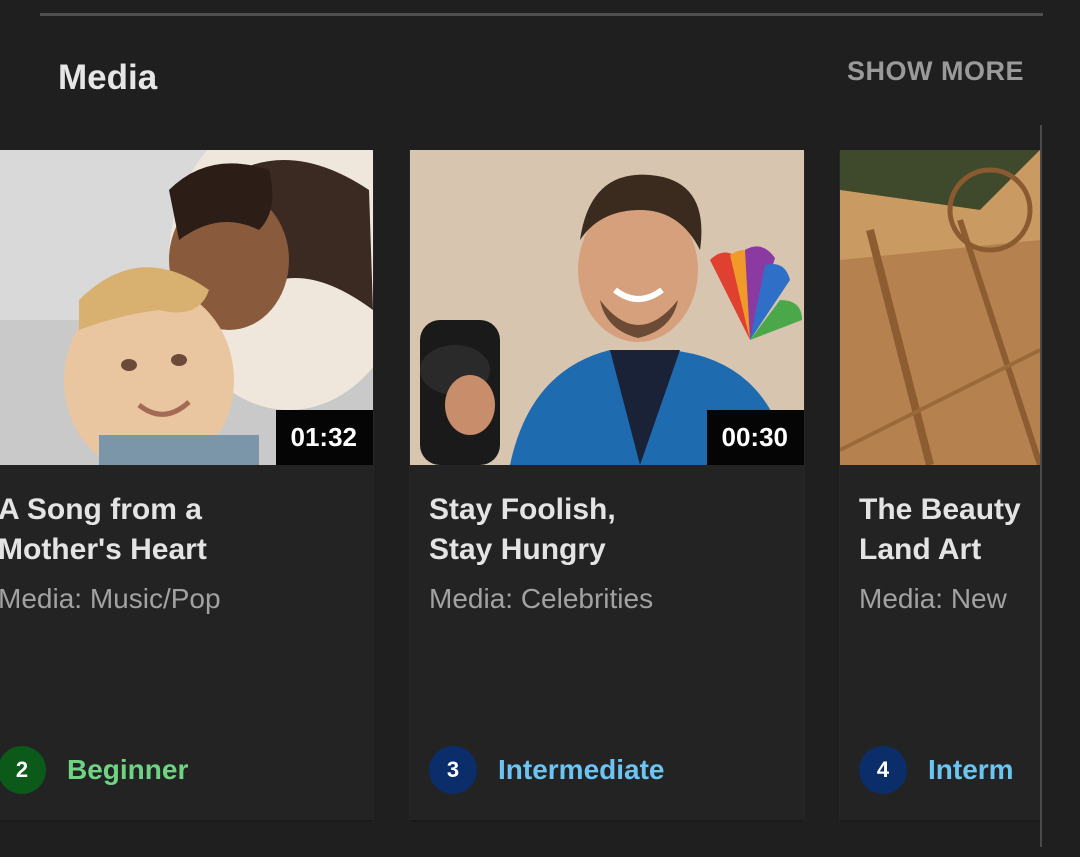 This screenshot has width=1080, height=857. What do you see at coordinates (581, 769) in the screenshot?
I see `level-label: Intermediate` at bounding box center [581, 769].